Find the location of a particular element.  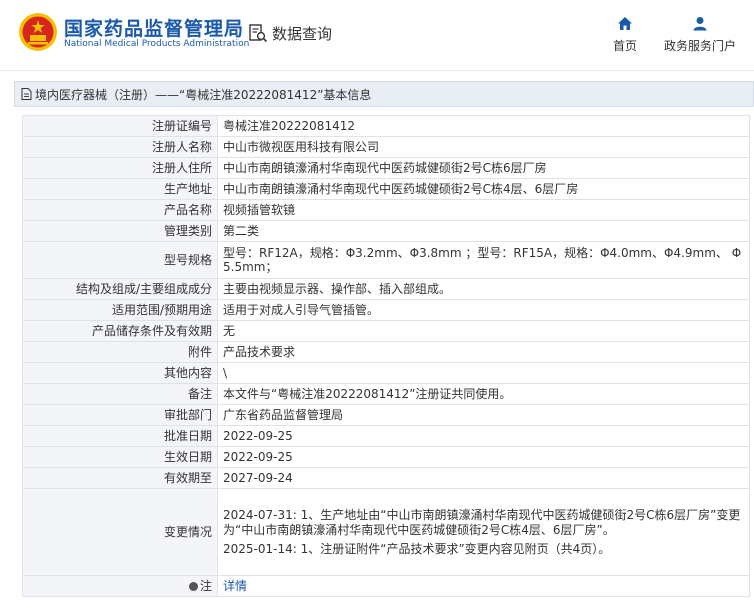

row-label: 审批部门 is located at coordinates (120, 415).